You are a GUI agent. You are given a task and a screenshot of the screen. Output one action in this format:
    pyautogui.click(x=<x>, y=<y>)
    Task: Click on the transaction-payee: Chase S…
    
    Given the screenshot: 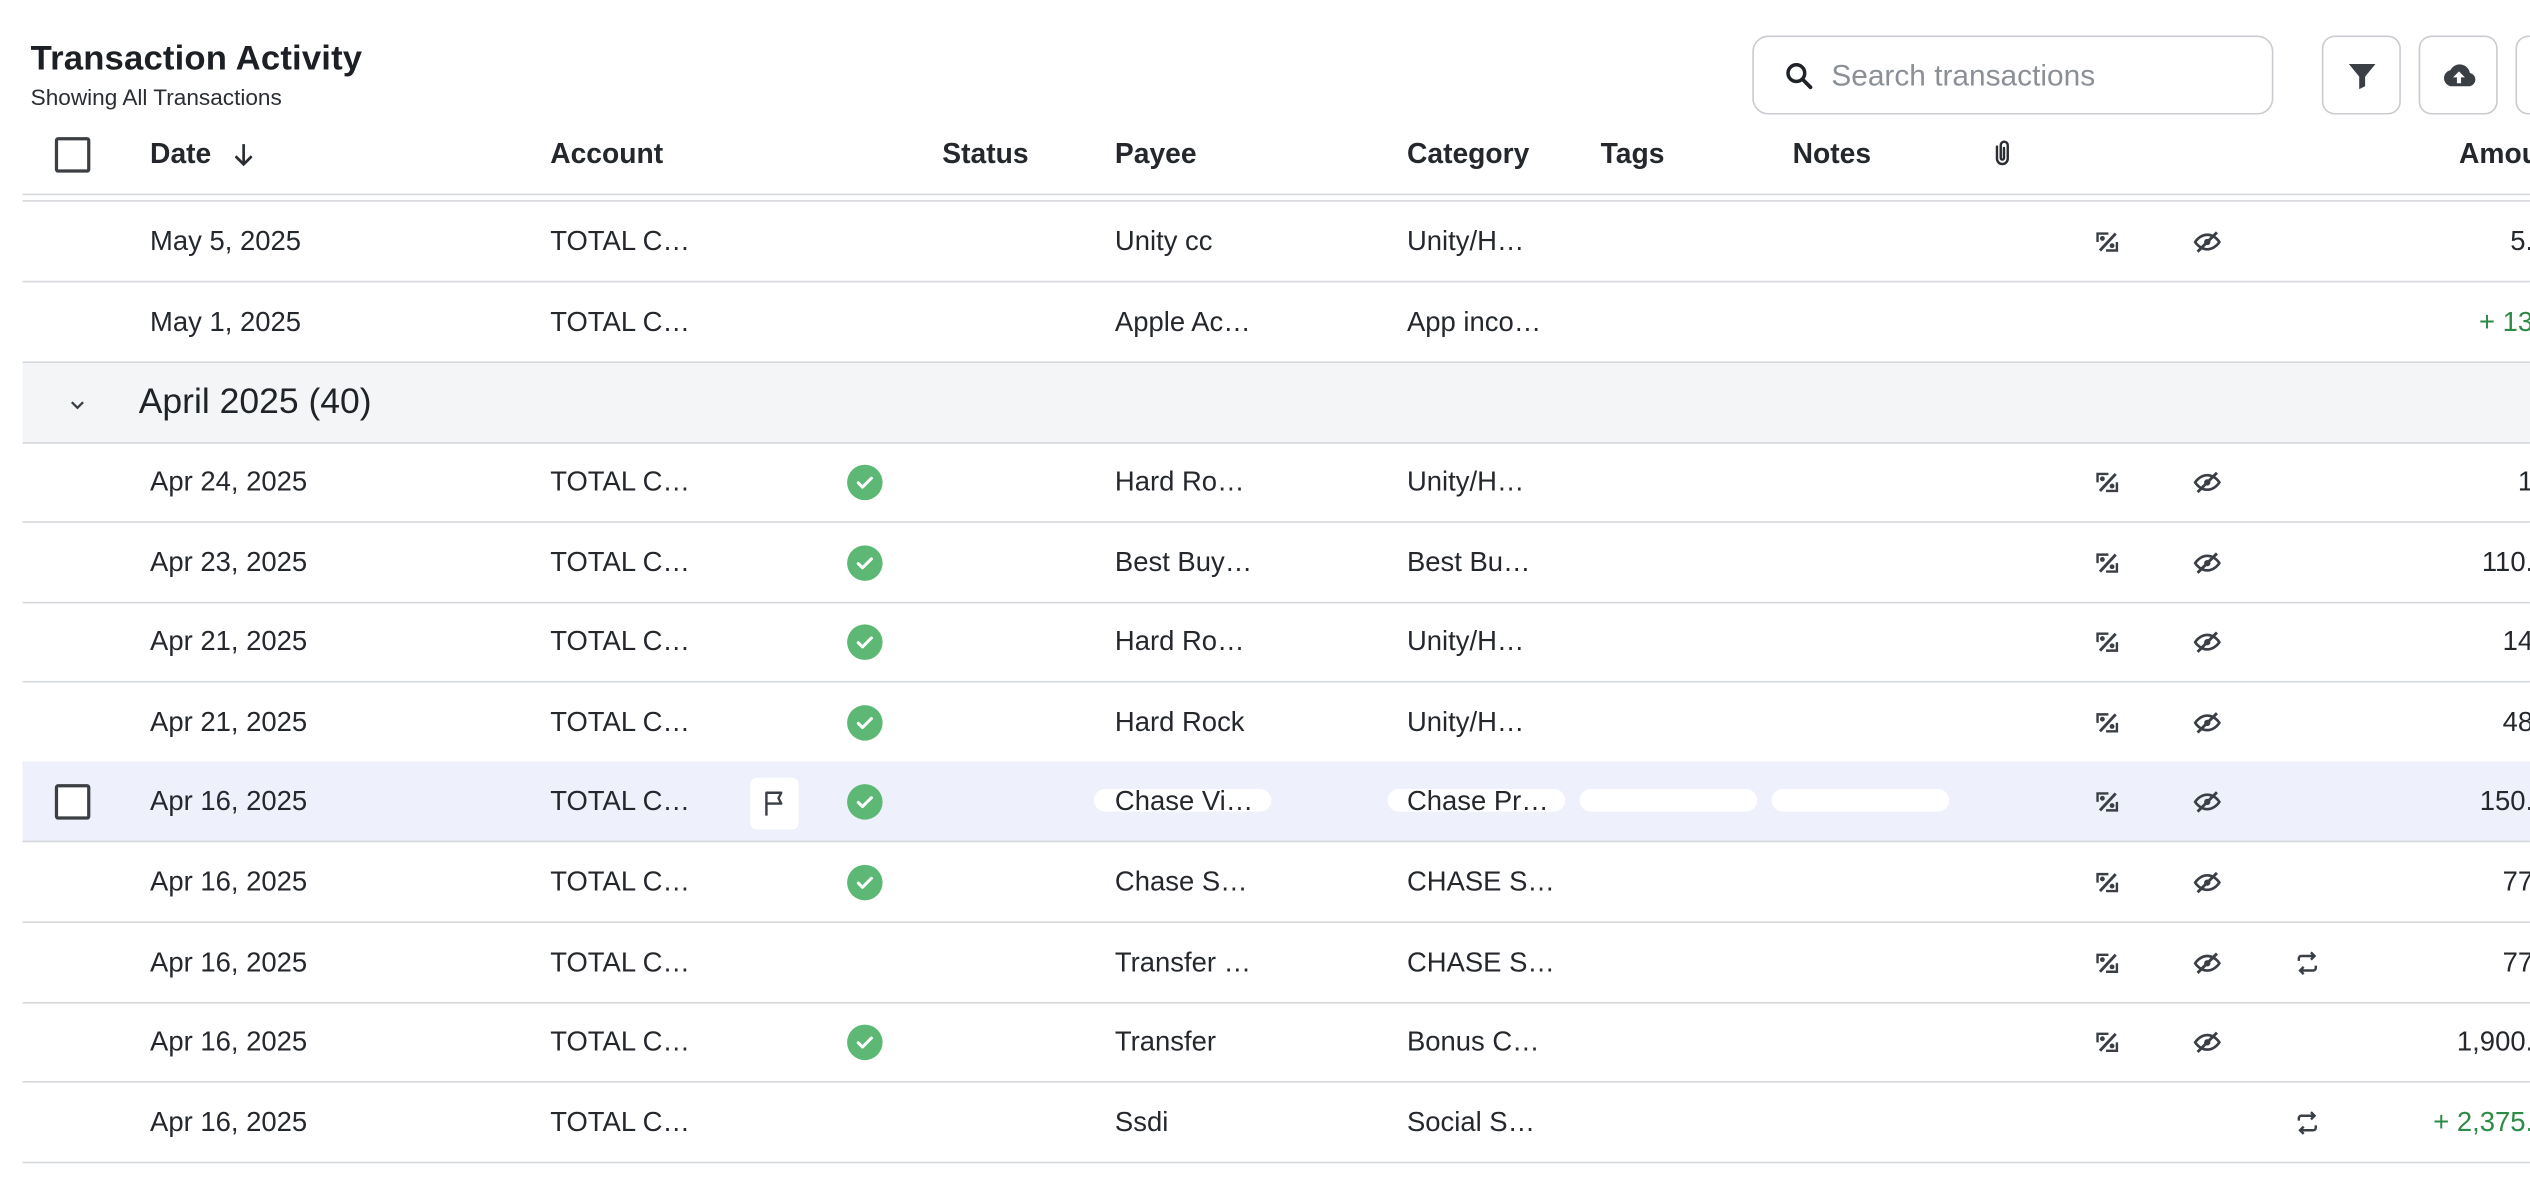 What is the action you would take?
    pyautogui.click(x=1181, y=882)
    